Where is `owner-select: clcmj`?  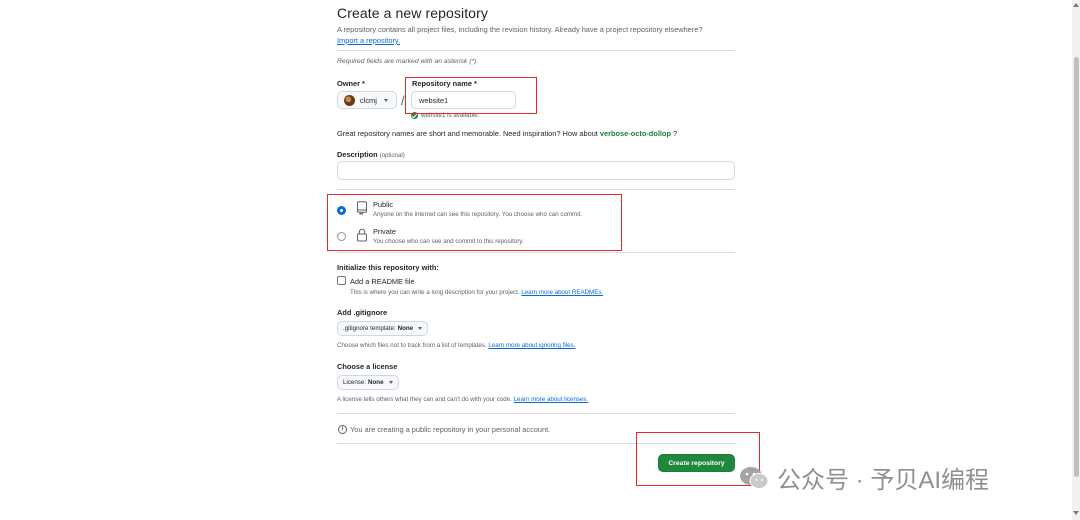 owner-select: clcmj is located at coordinates (367, 100).